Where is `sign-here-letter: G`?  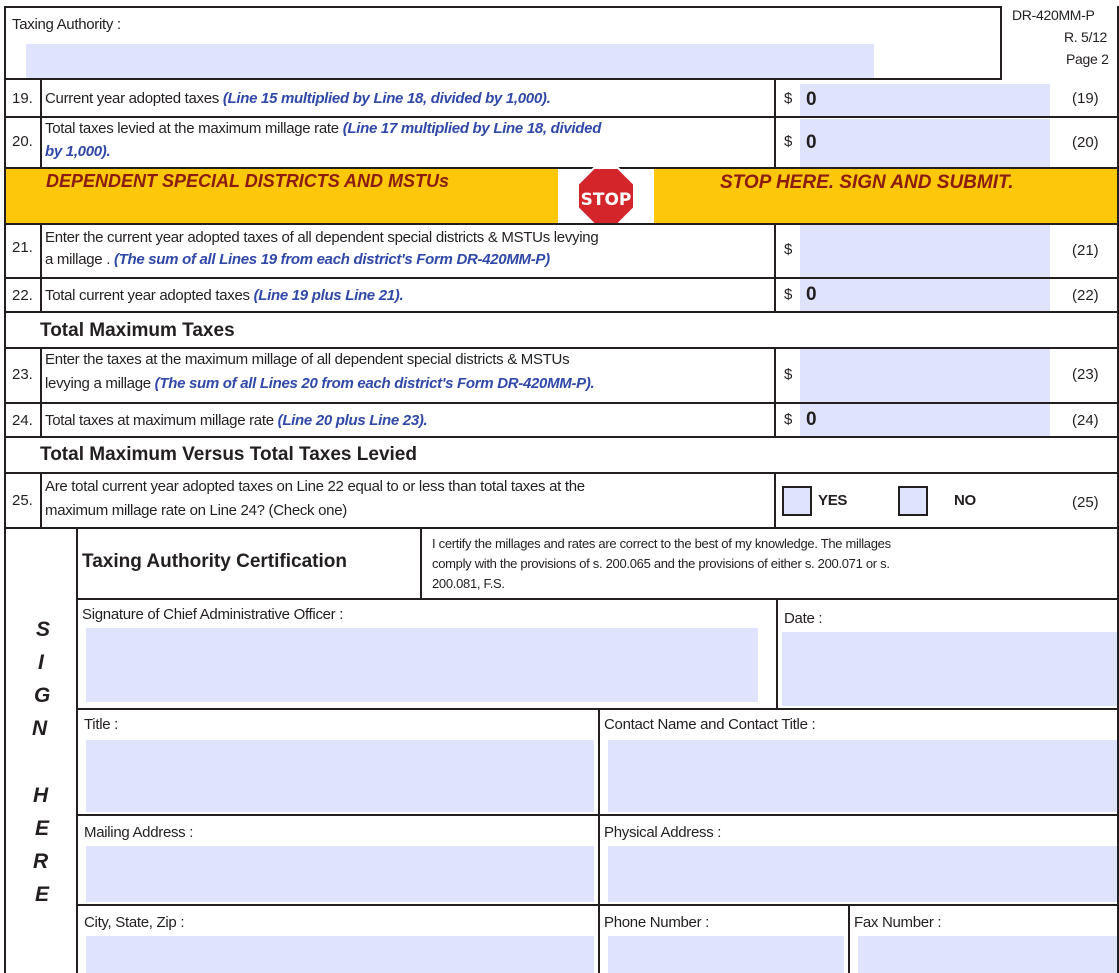
sign-here-letter: G is located at coordinates (42, 695).